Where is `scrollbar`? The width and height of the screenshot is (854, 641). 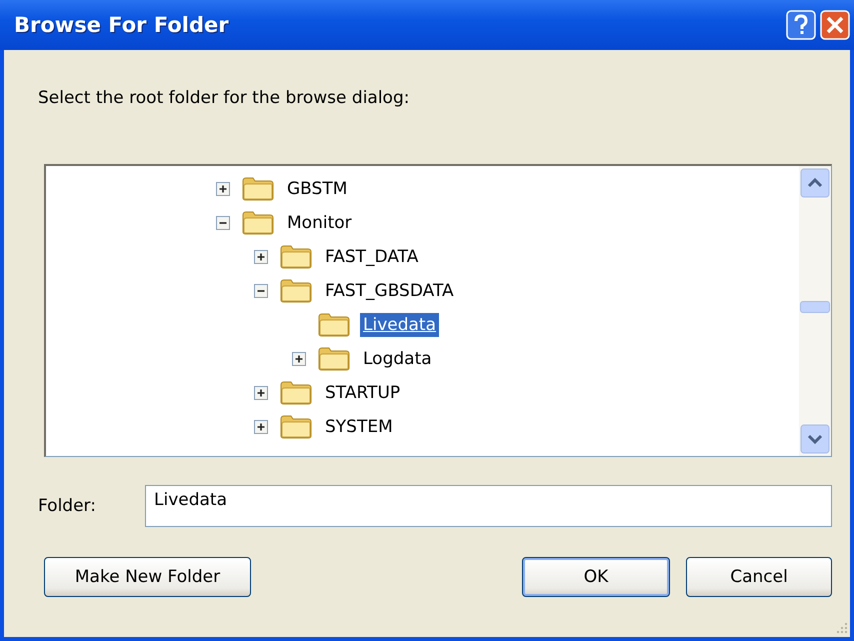
scrollbar is located at coordinates (815, 311).